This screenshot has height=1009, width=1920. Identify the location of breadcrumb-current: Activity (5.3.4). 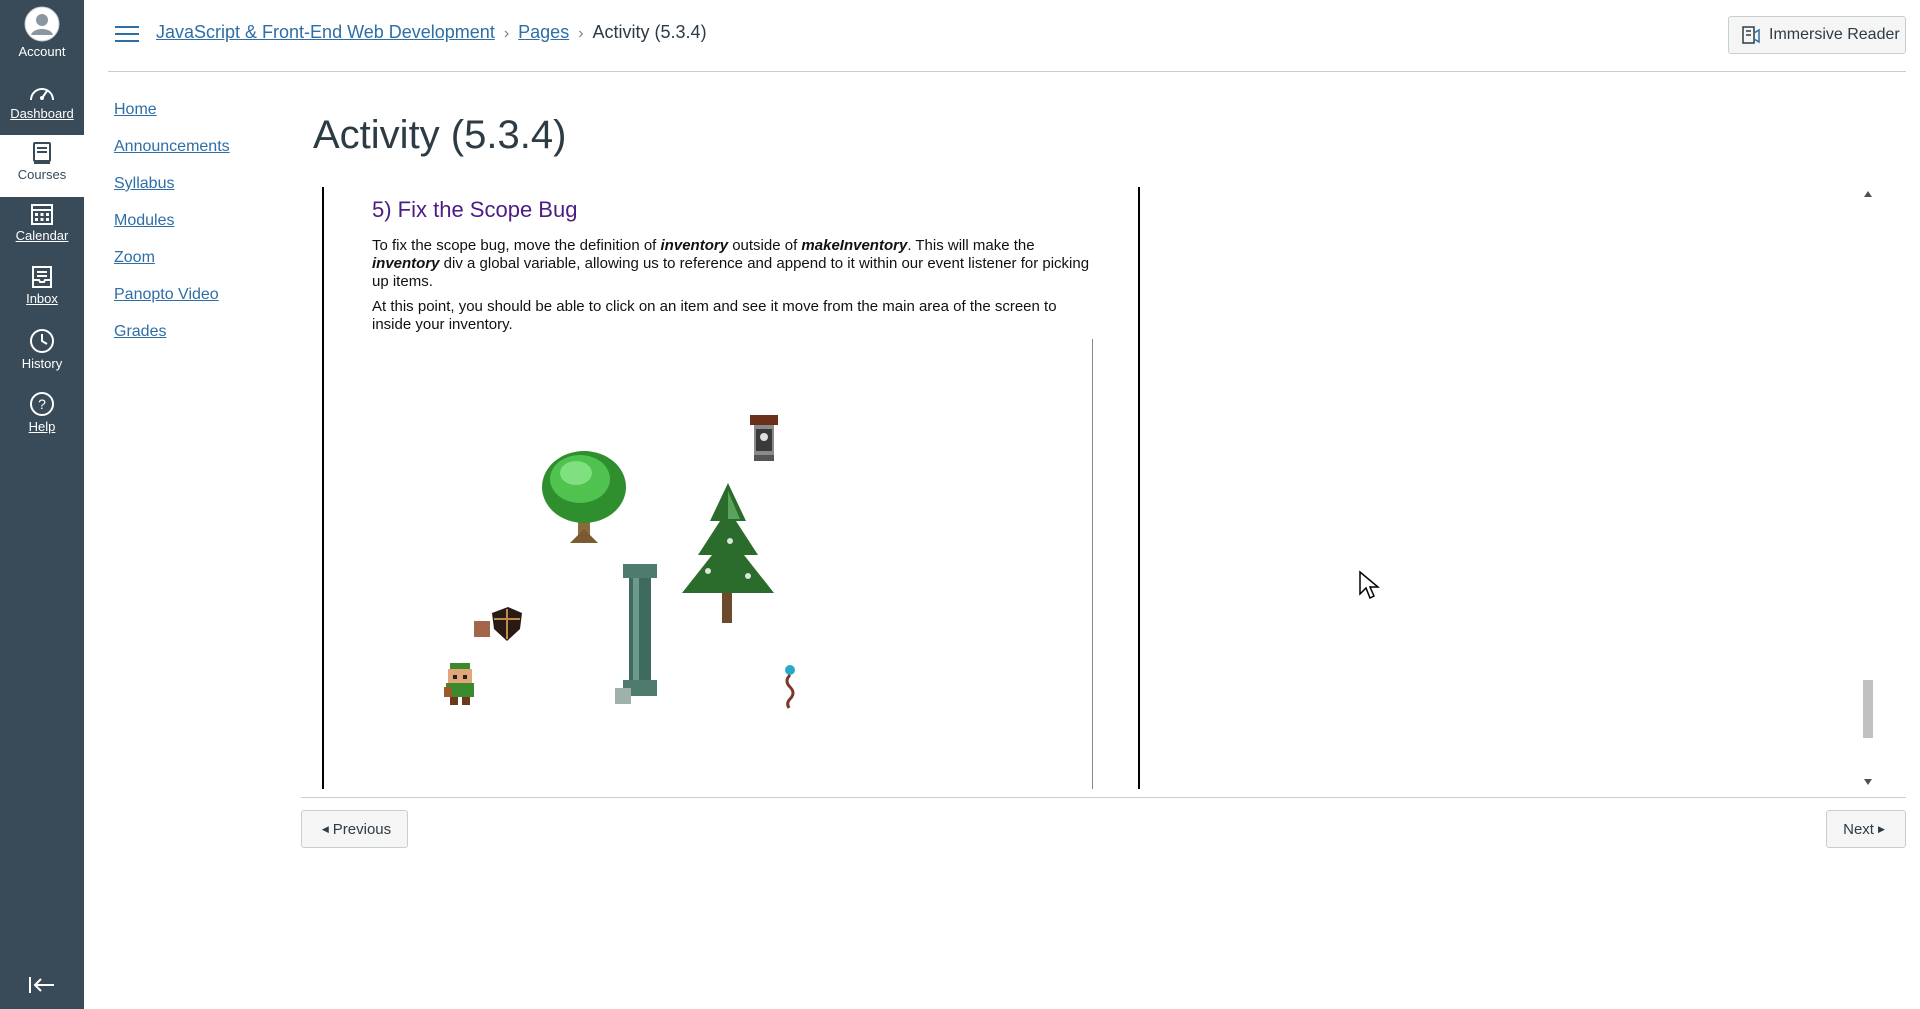
(649, 32).